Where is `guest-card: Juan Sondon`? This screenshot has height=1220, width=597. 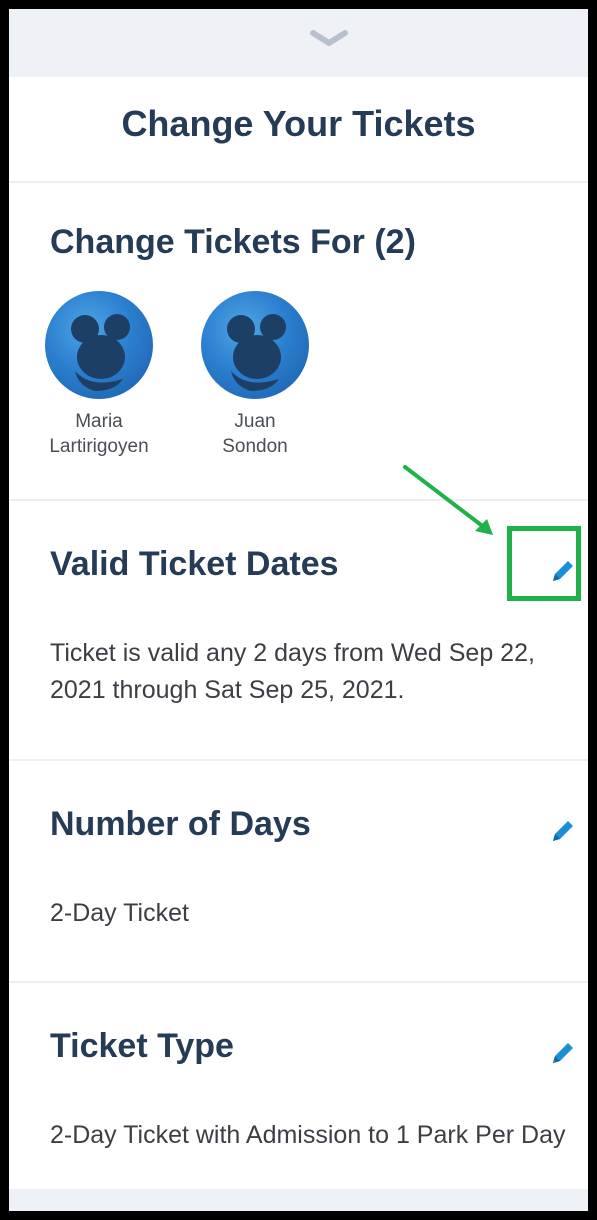 guest-card: Juan Sondon is located at coordinates (255, 375).